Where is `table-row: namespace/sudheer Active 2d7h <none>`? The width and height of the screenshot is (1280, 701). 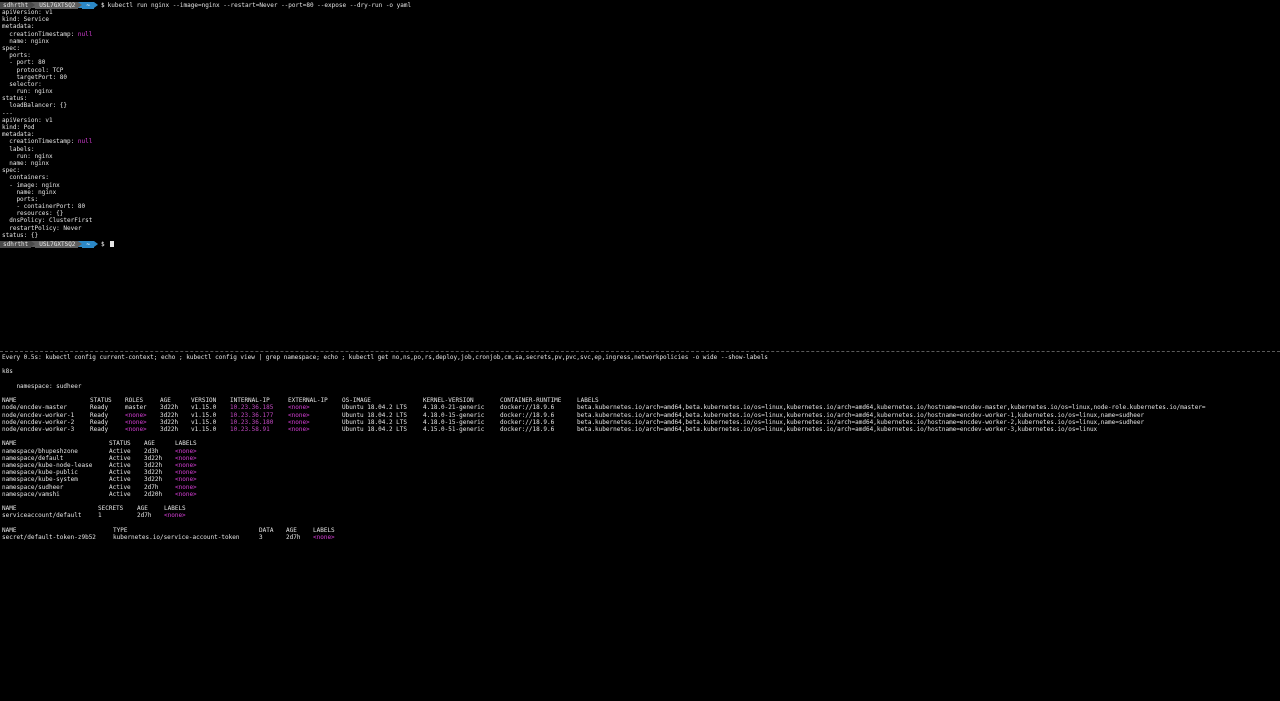 table-row: namespace/sudheer Active 2d7h <none> is located at coordinates (99, 487).